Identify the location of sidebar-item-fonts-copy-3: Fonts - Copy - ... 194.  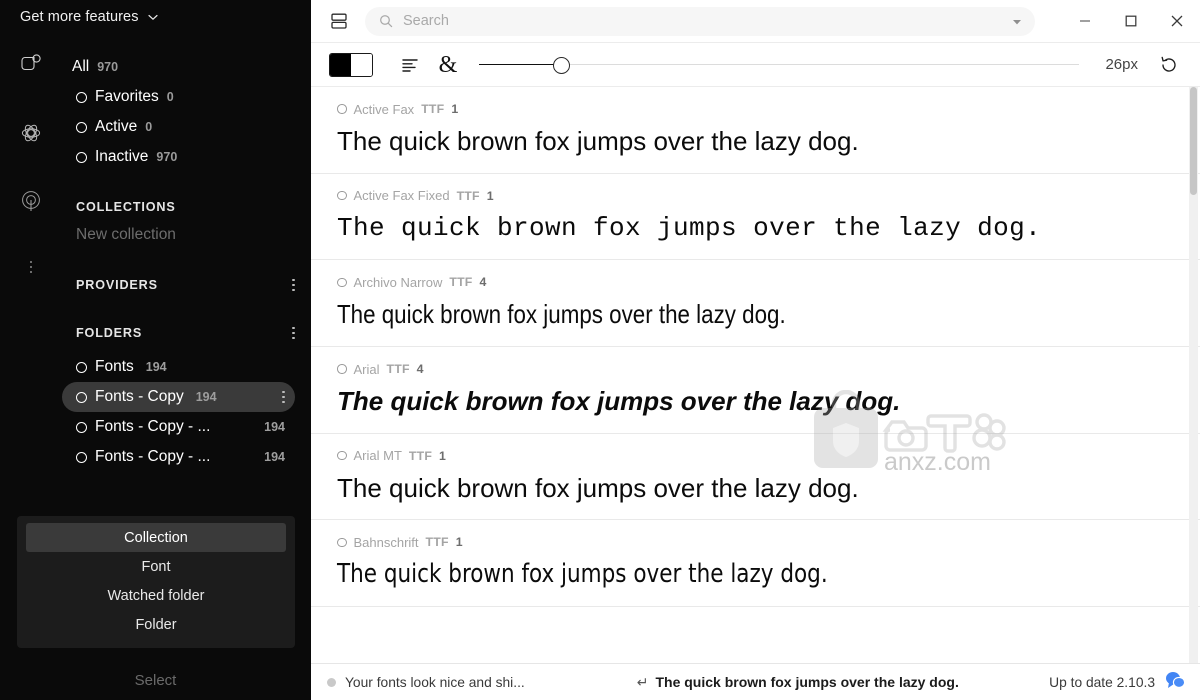
(178, 457).